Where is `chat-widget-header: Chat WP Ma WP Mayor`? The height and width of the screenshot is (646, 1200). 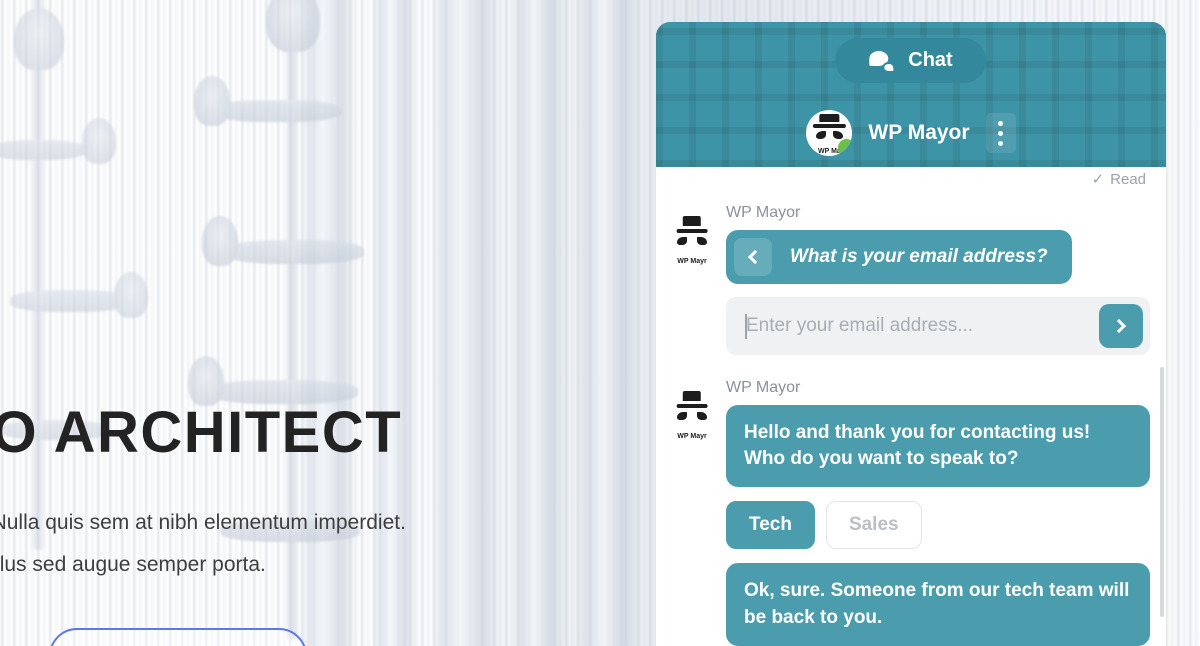 chat-widget-header: Chat WP Ma WP Mayor is located at coordinates (911, 94).